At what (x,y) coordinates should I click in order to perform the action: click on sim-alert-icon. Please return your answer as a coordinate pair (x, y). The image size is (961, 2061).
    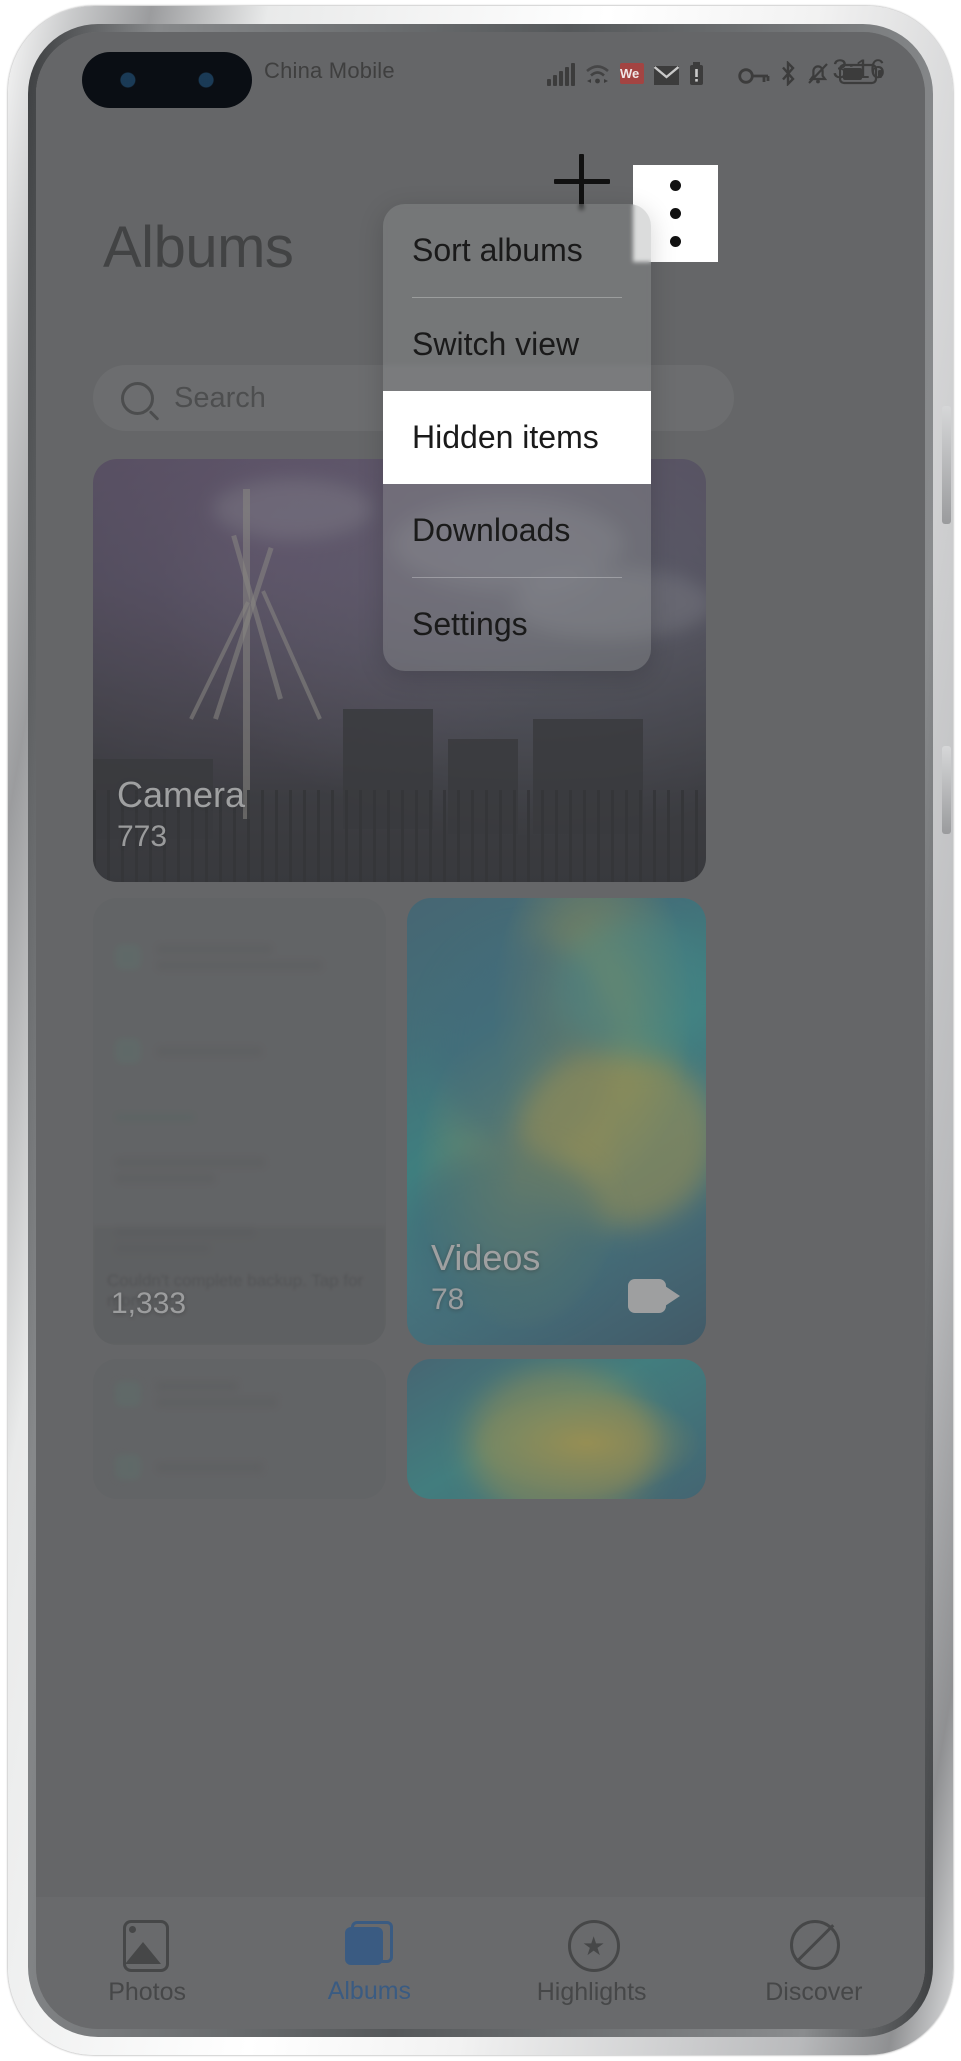
    Looking at the image, I should click on (696, 73).